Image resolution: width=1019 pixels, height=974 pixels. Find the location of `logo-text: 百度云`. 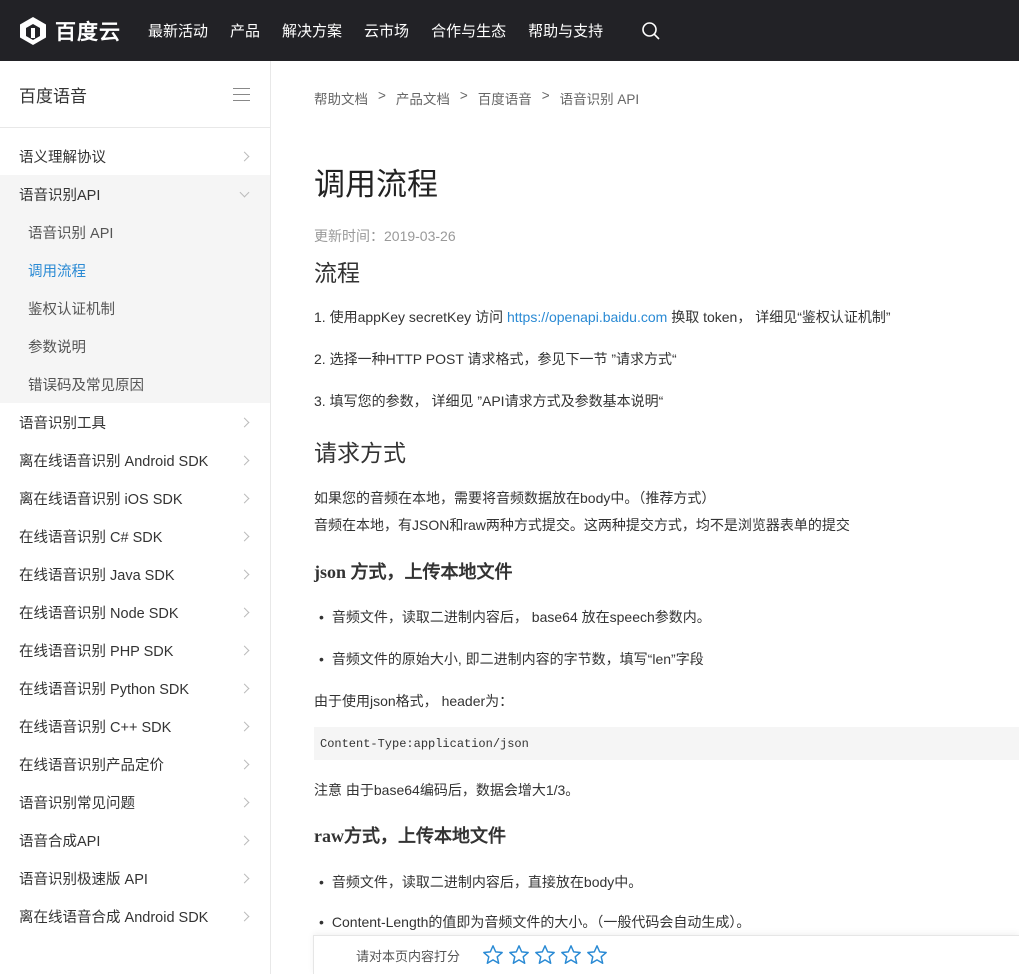

logo-text: 百度云 is located at coordinates (88, 32).